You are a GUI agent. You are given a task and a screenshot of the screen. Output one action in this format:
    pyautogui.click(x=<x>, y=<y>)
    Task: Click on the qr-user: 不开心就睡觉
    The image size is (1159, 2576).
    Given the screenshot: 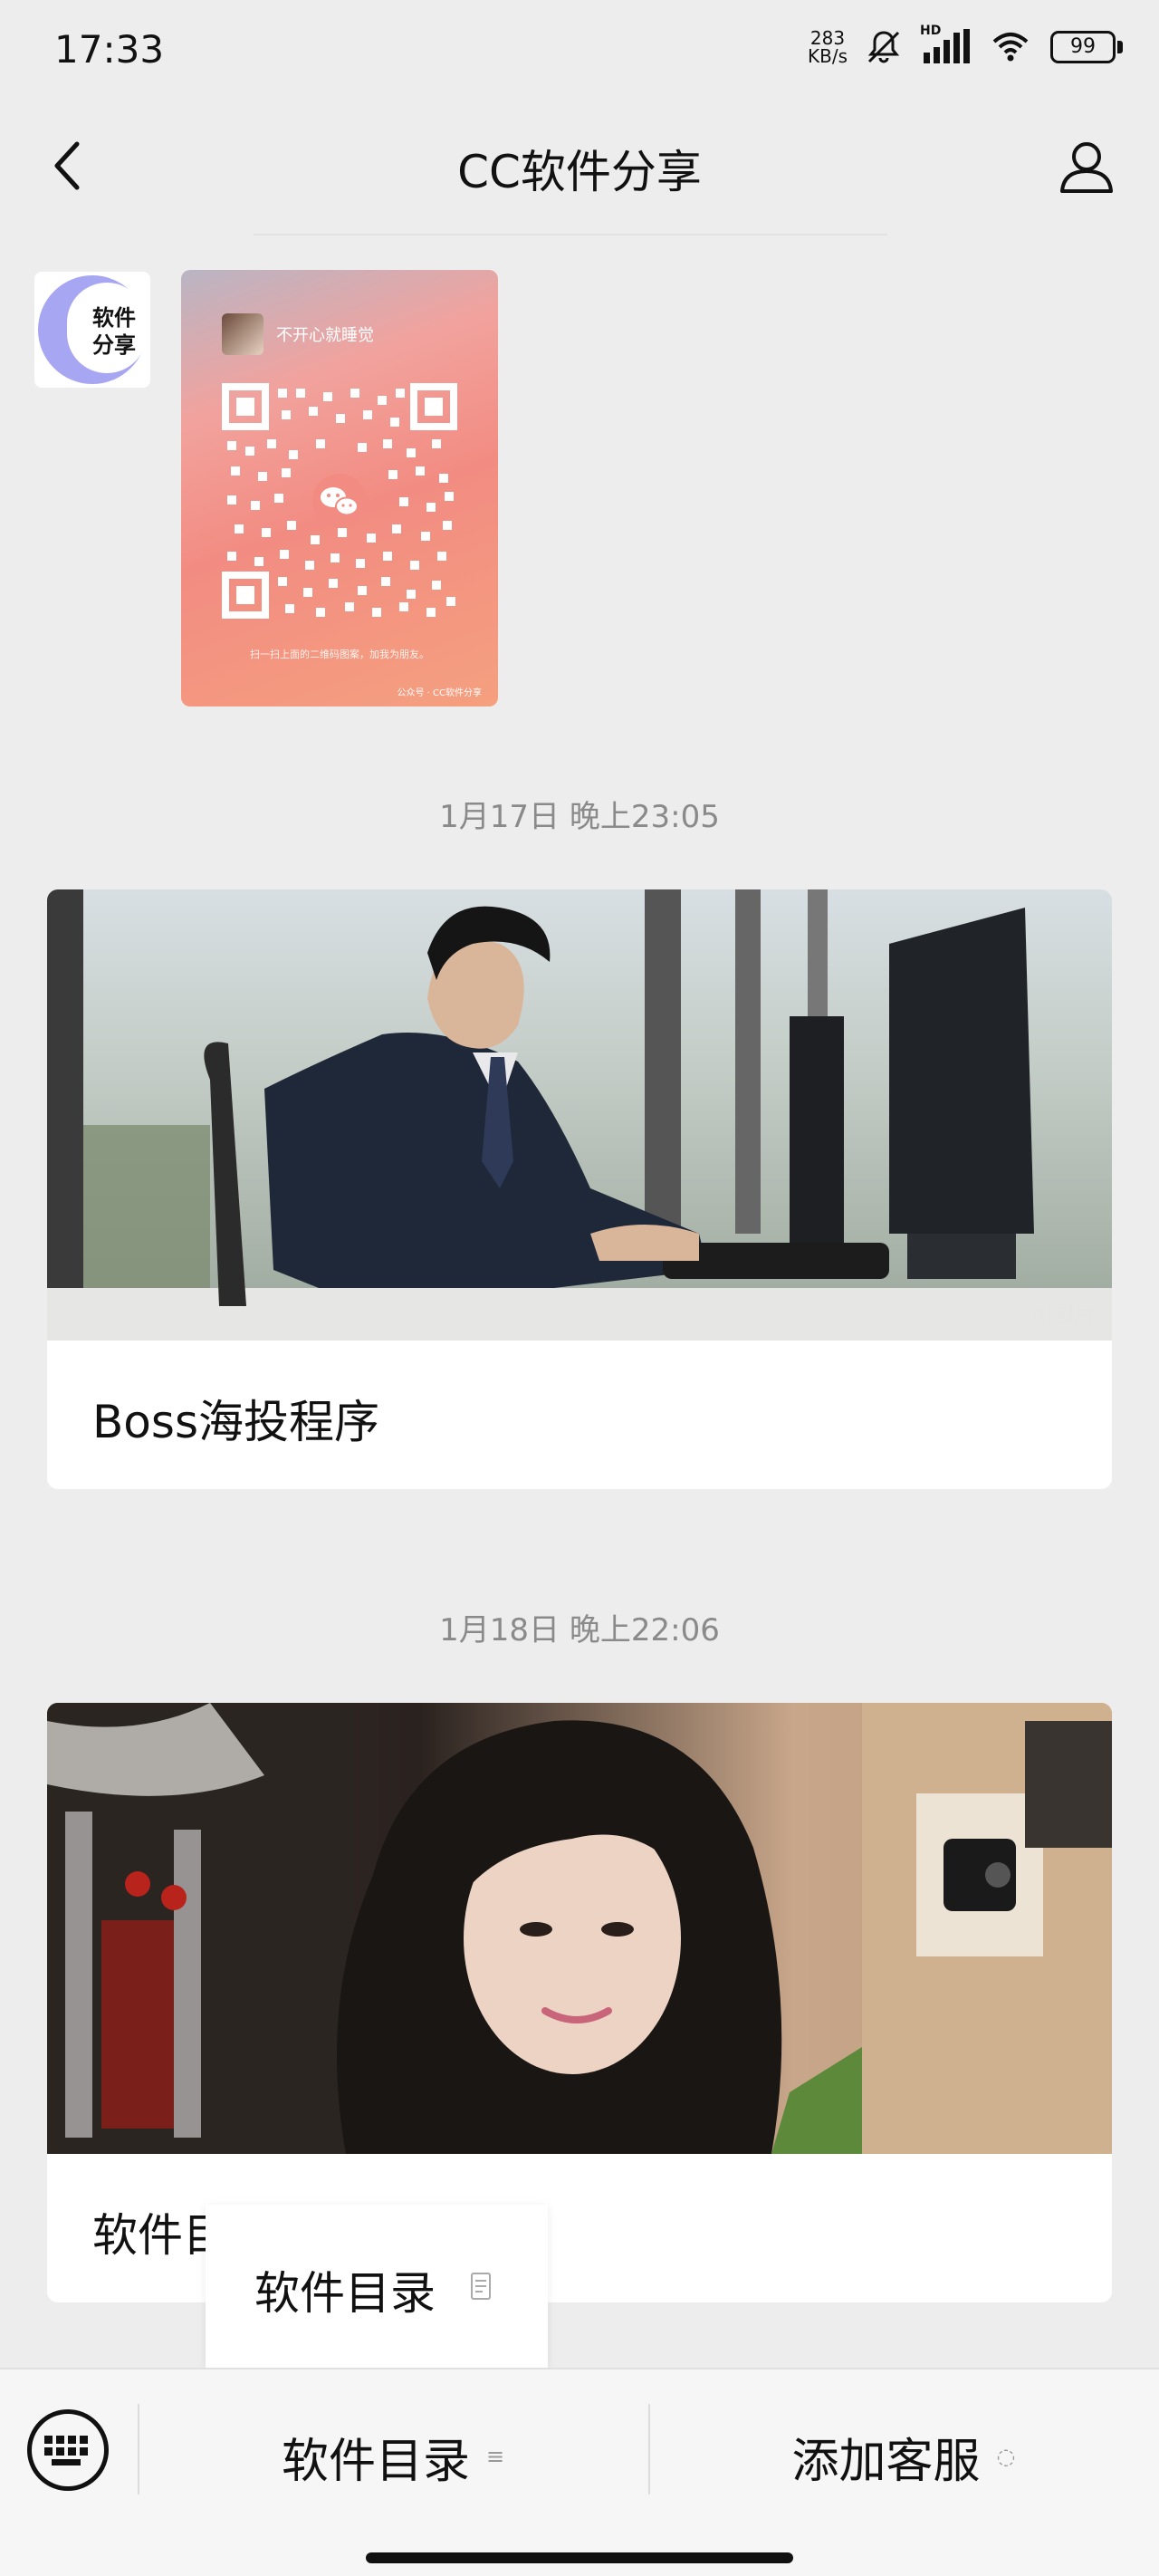 What is the action you would take?
    pyautogui.click(x=298, y=334)
    